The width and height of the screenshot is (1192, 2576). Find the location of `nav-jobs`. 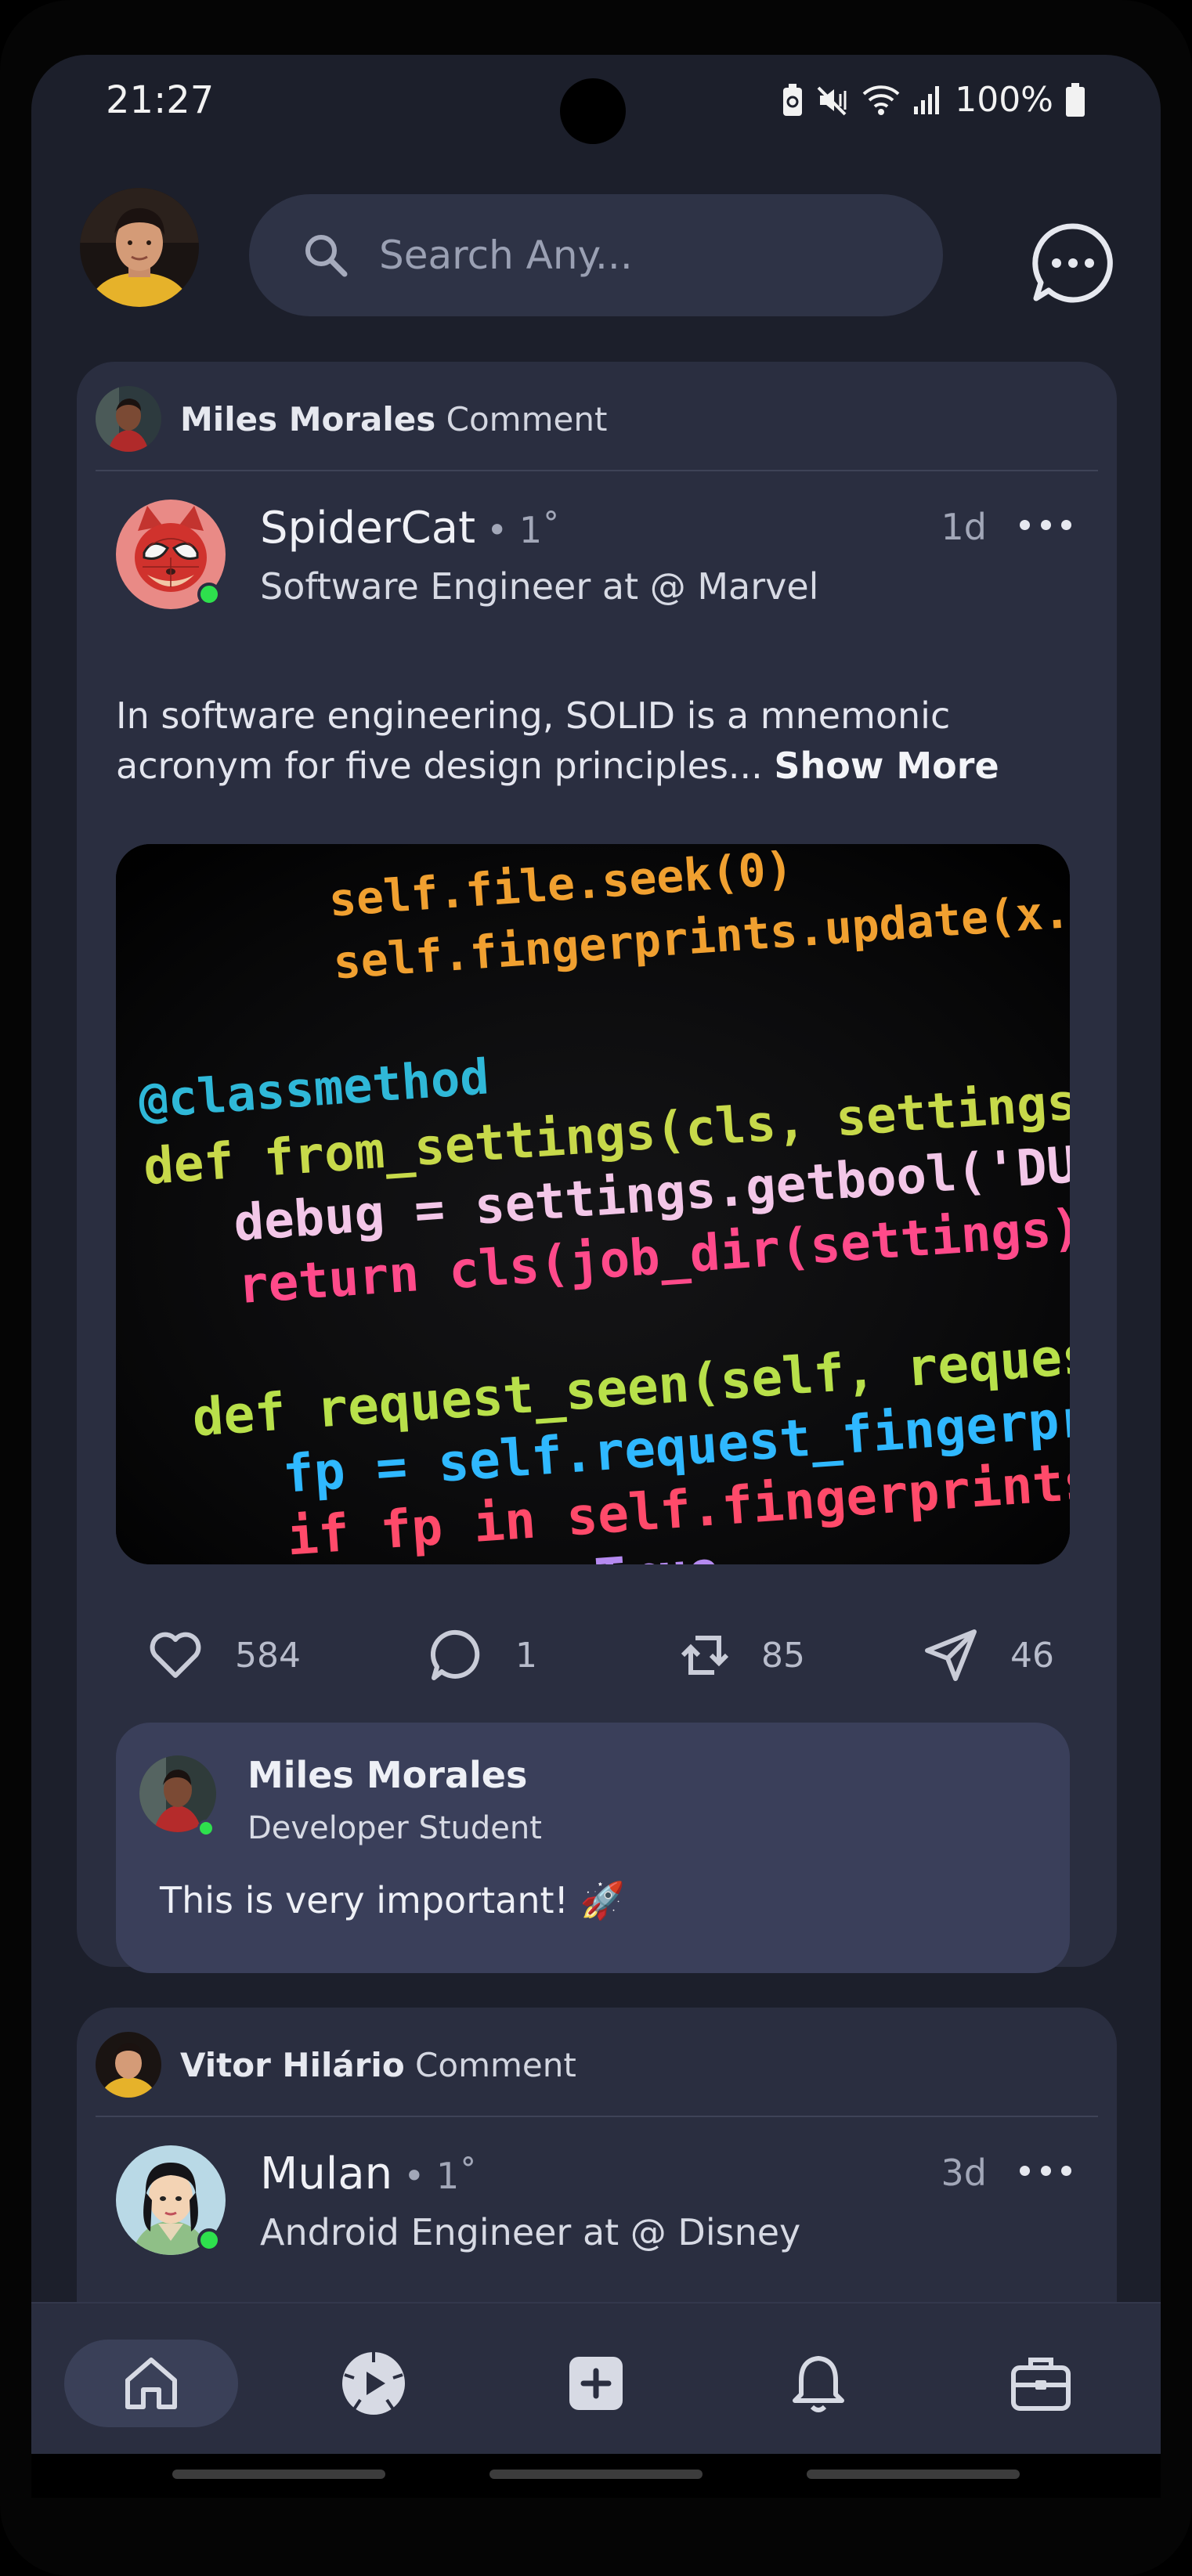

nav-jobs is located at coordinates (1041, 2383).